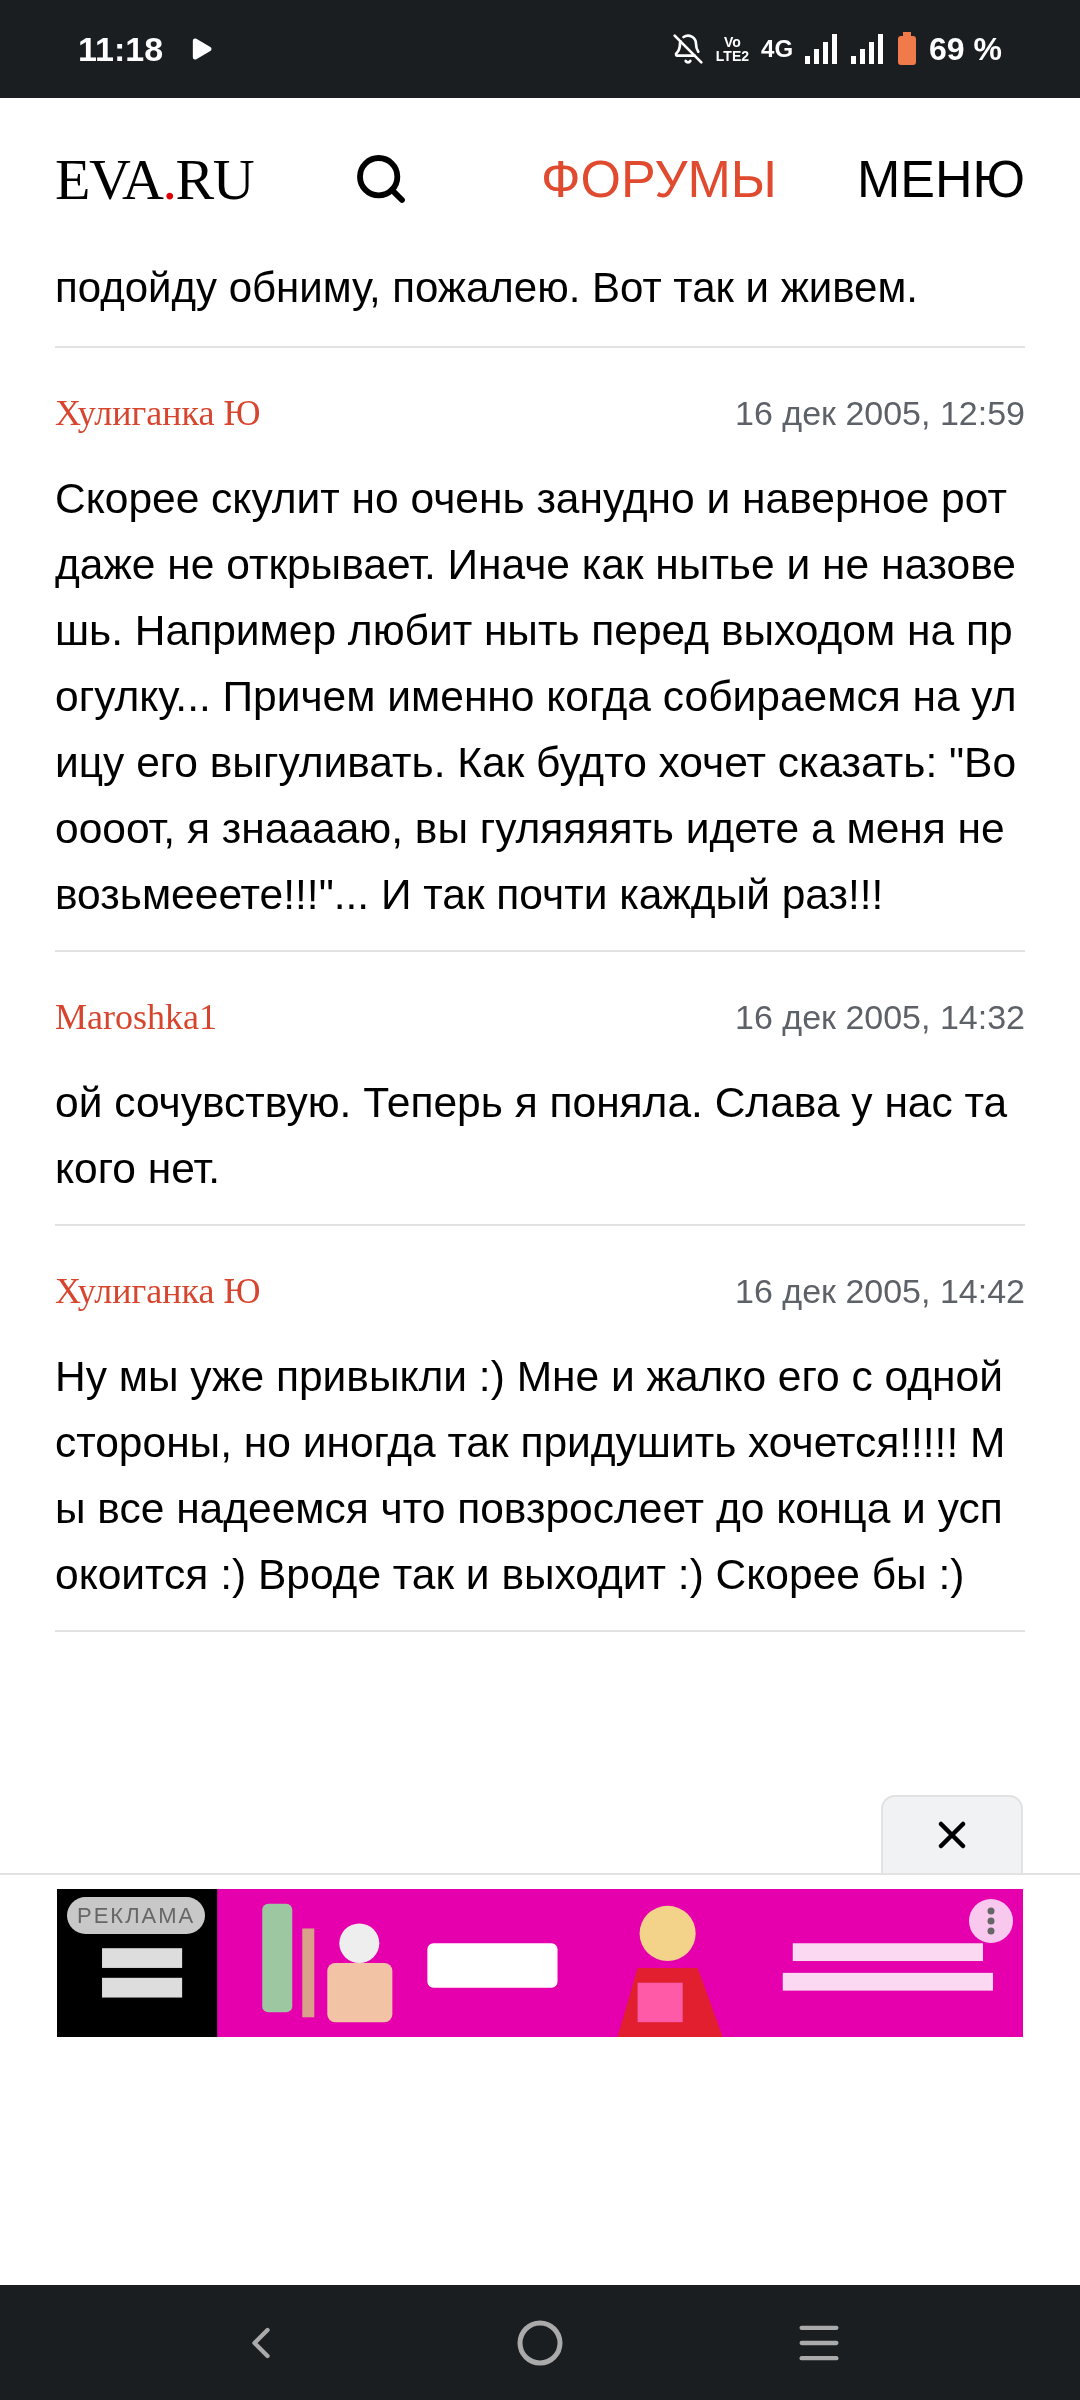 Image resolution: width=1080 pixels, height=2400 pixels. I want to click on network-label: 4G, so click(777, 49).